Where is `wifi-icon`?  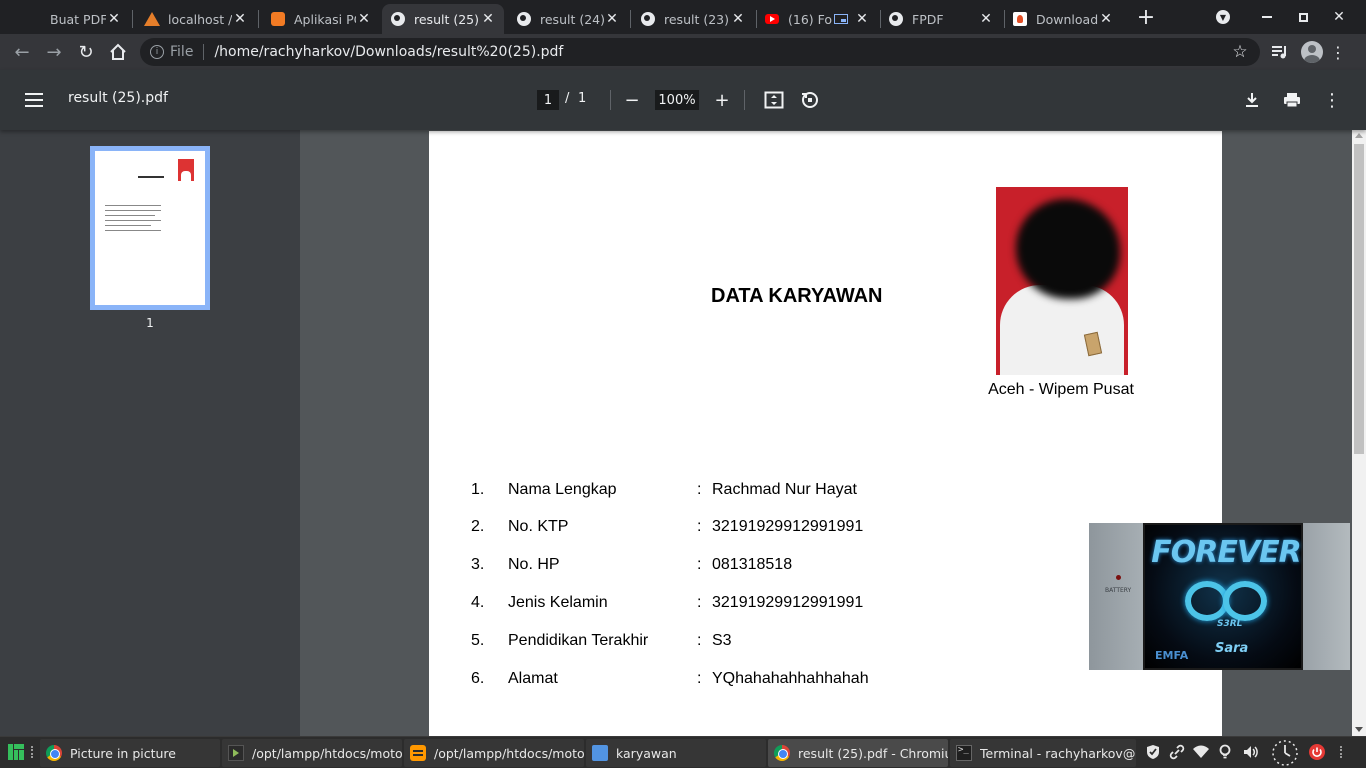
wifi-icon is located at coordinates (1201, 752).